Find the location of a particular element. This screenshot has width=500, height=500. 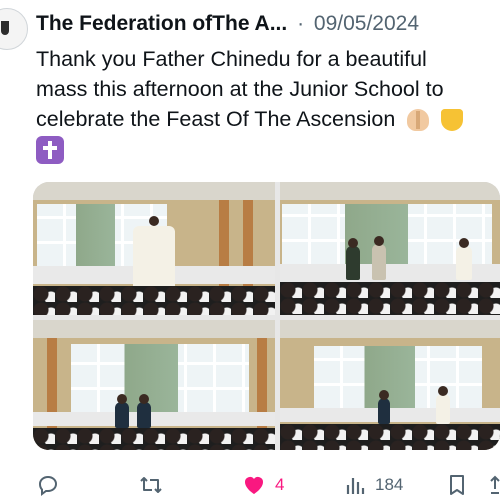

views-count: 184 is located at coordinates (389, 484).